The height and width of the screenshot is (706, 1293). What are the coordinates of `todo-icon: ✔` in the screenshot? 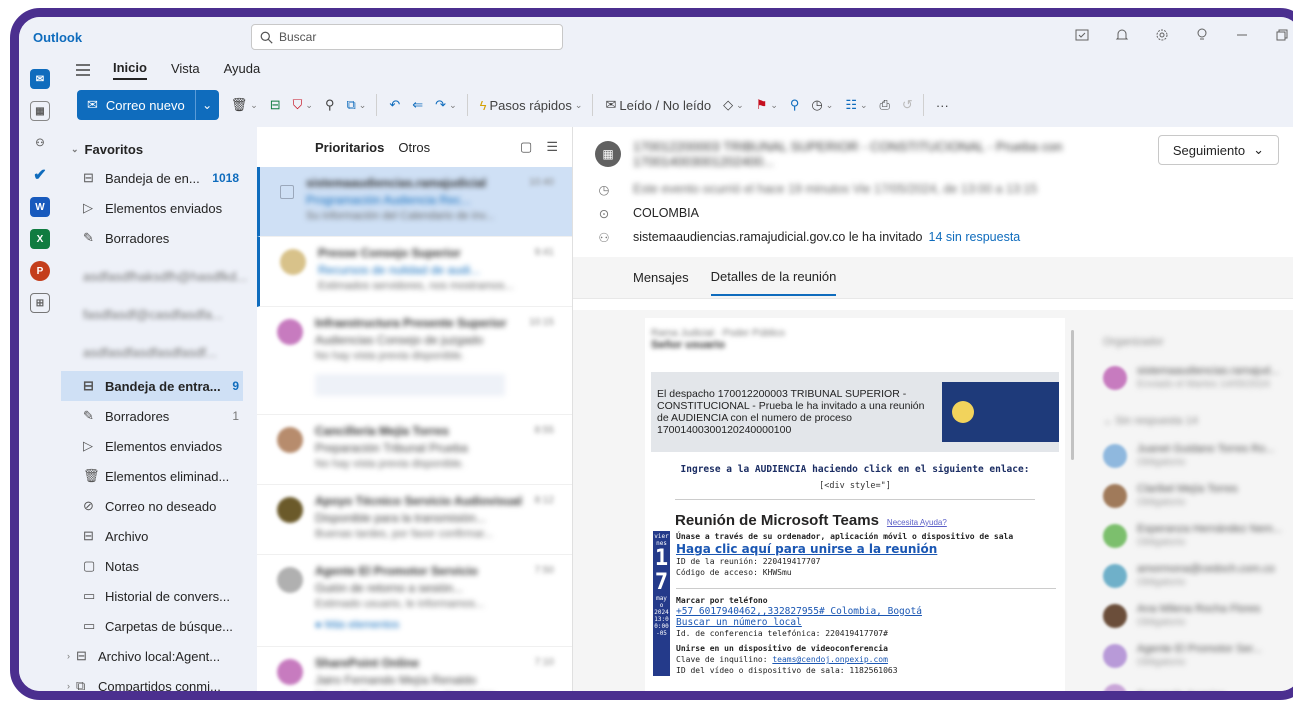 It's located at (40, 175).